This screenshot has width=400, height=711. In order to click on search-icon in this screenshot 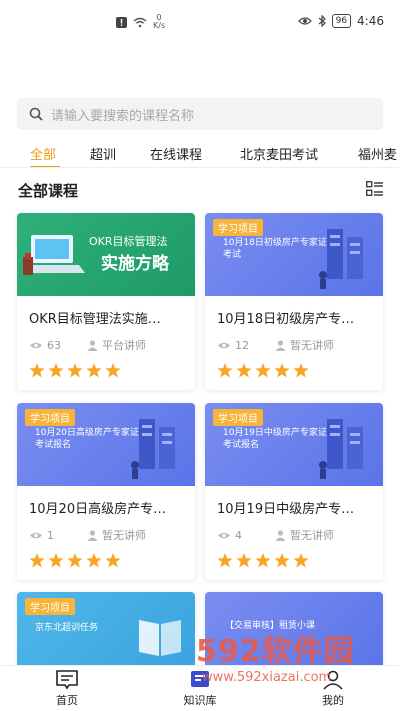, I will do `click(36, 114)`.